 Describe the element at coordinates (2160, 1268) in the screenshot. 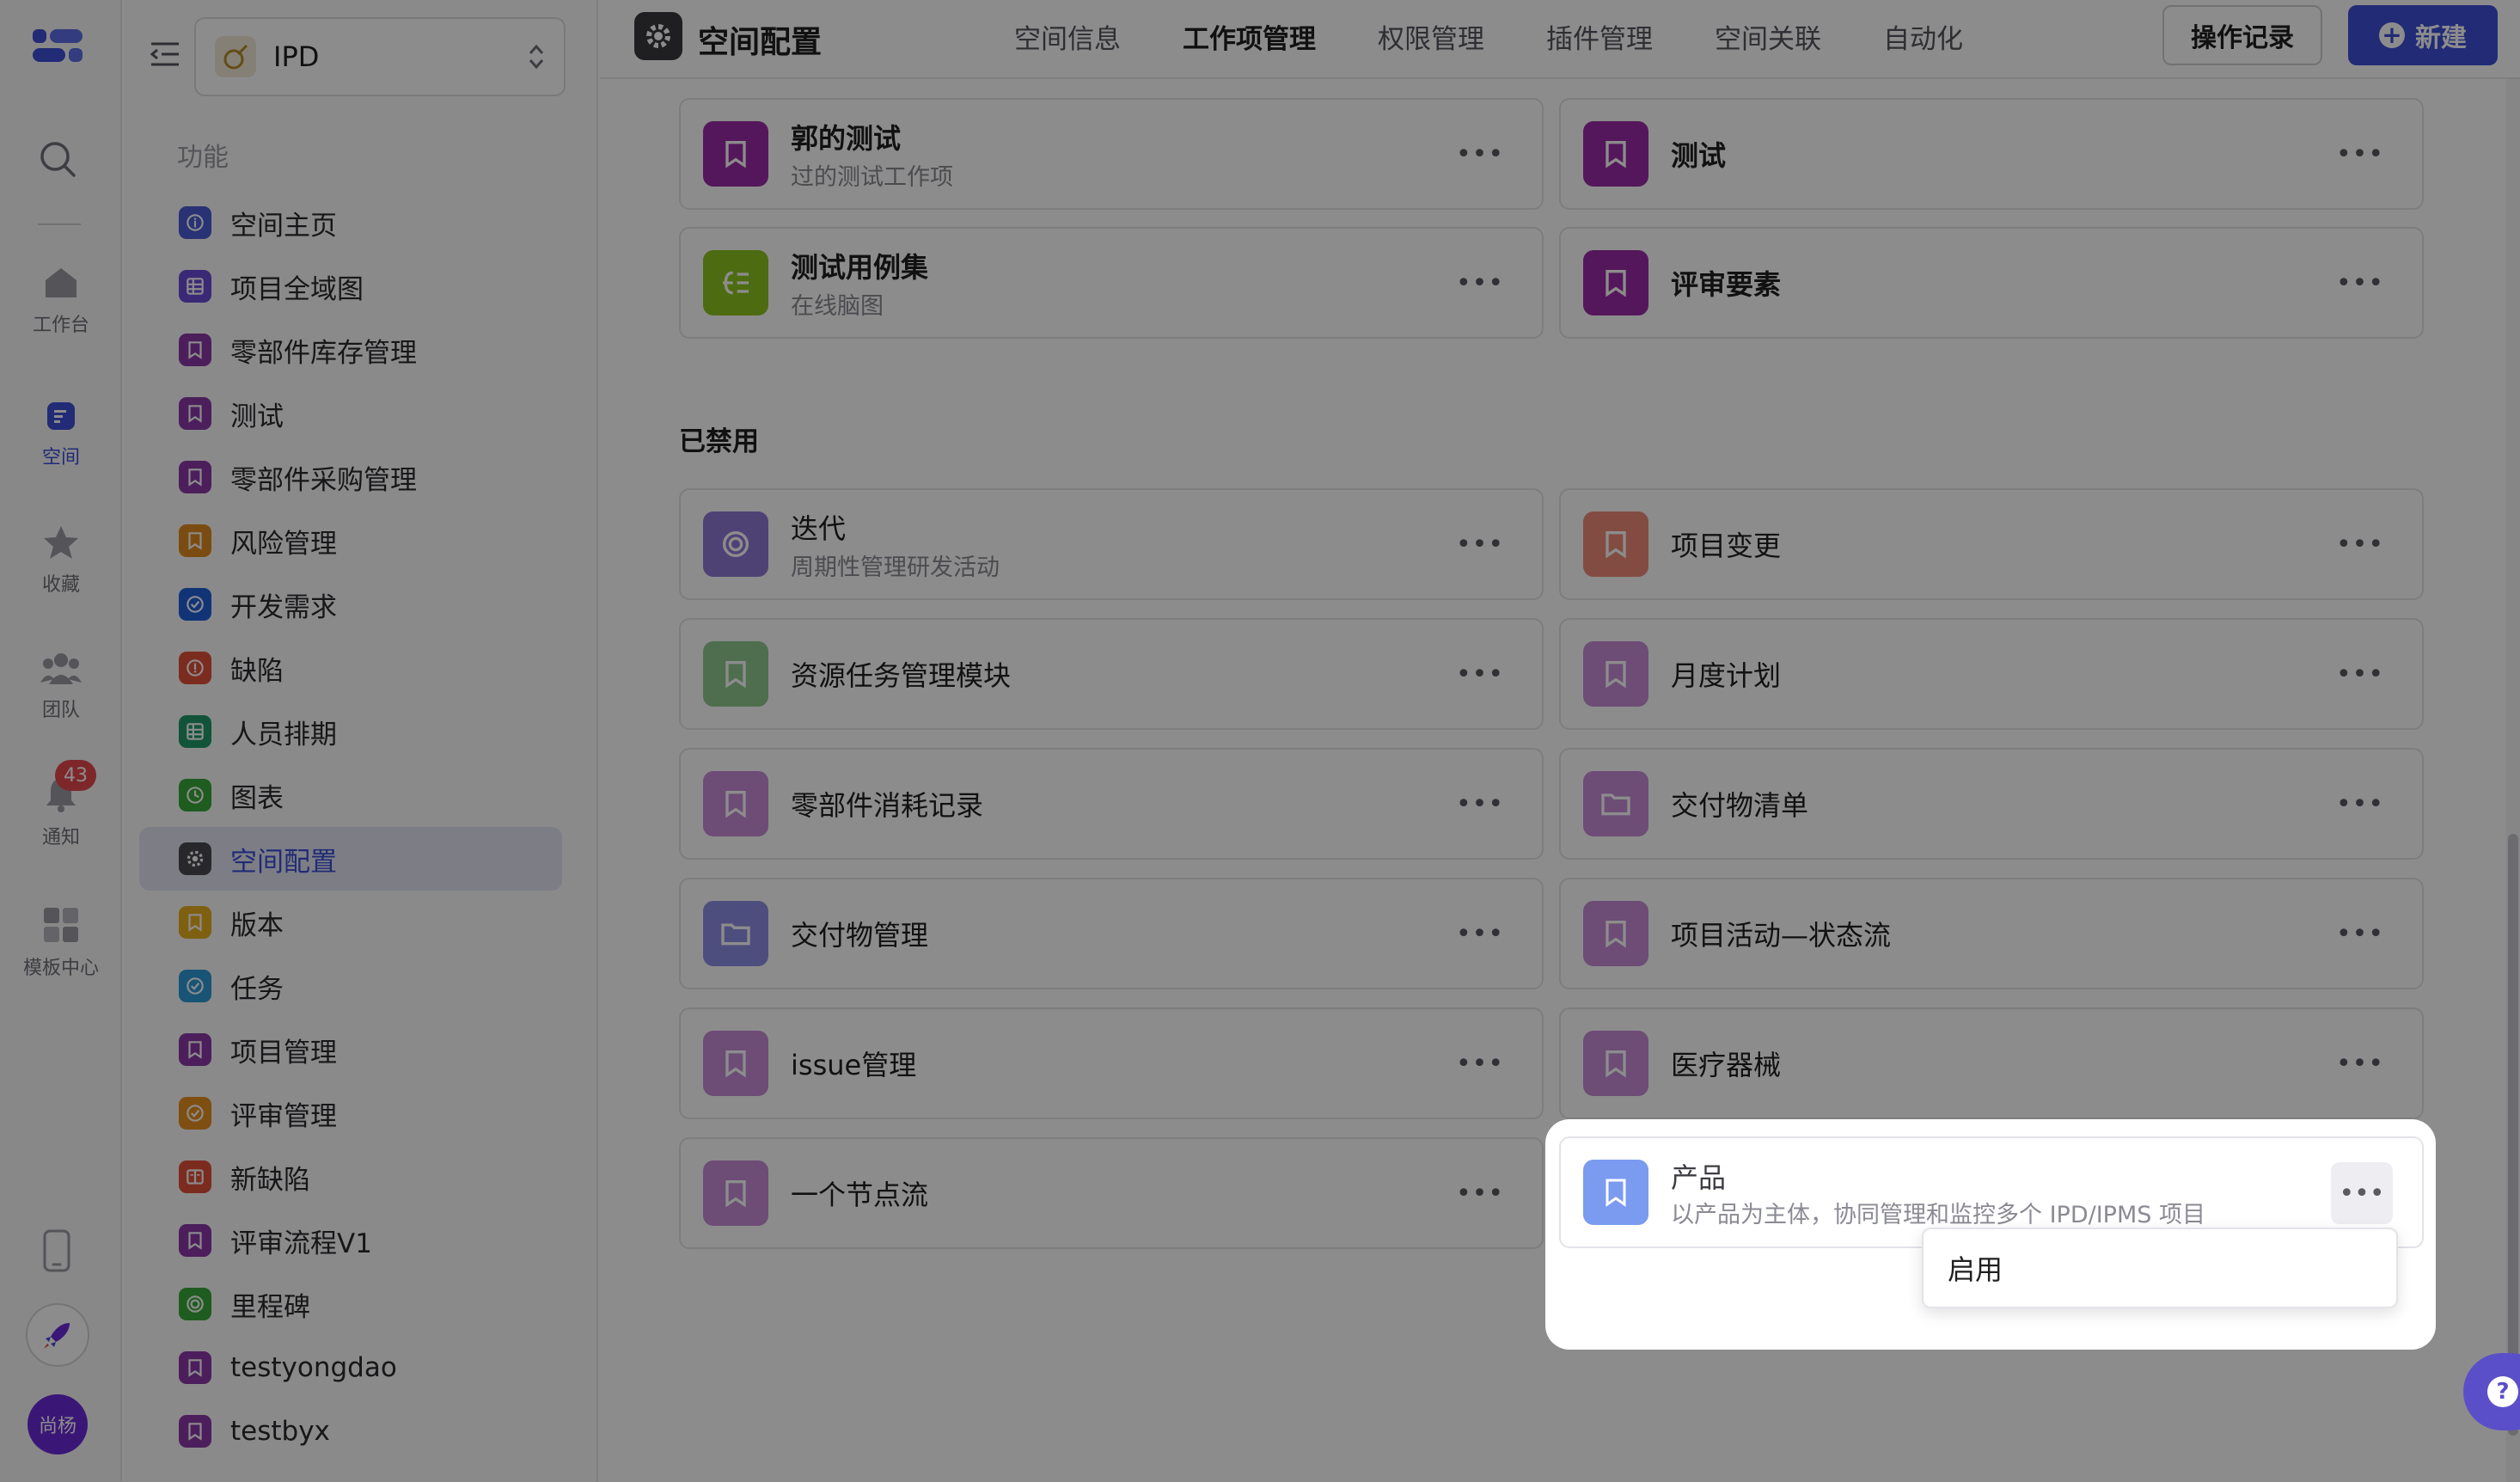

I see `dropdown-menu: 启用` at that location.